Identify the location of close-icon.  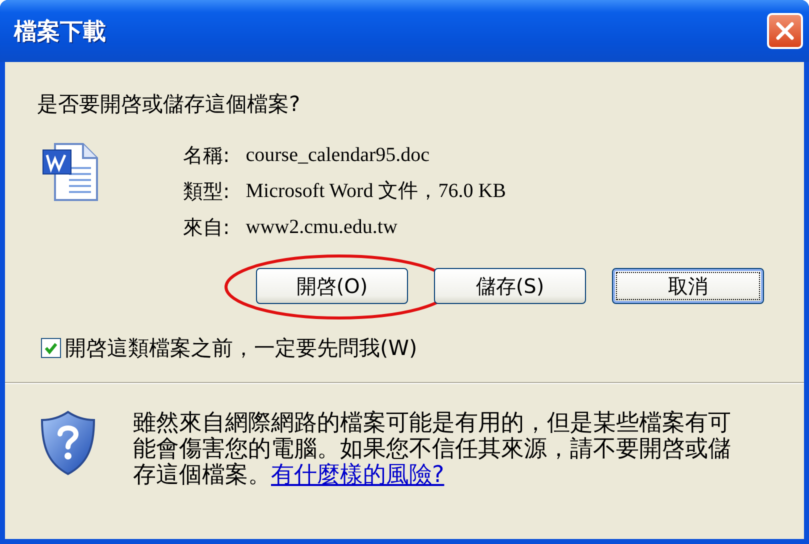
(785, 31).